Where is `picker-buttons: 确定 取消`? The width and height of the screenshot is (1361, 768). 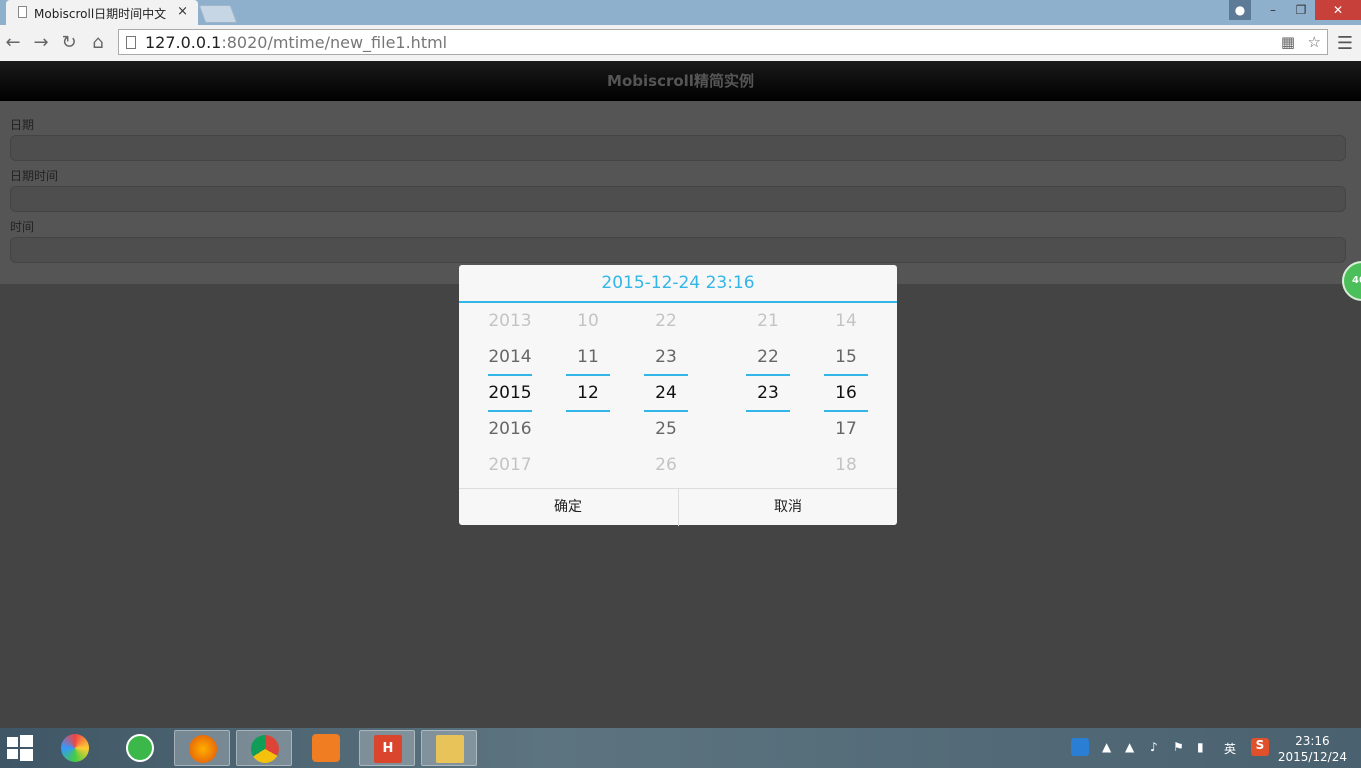
picker-buttons: 确定 取消 is located at coordinates (678, 507).